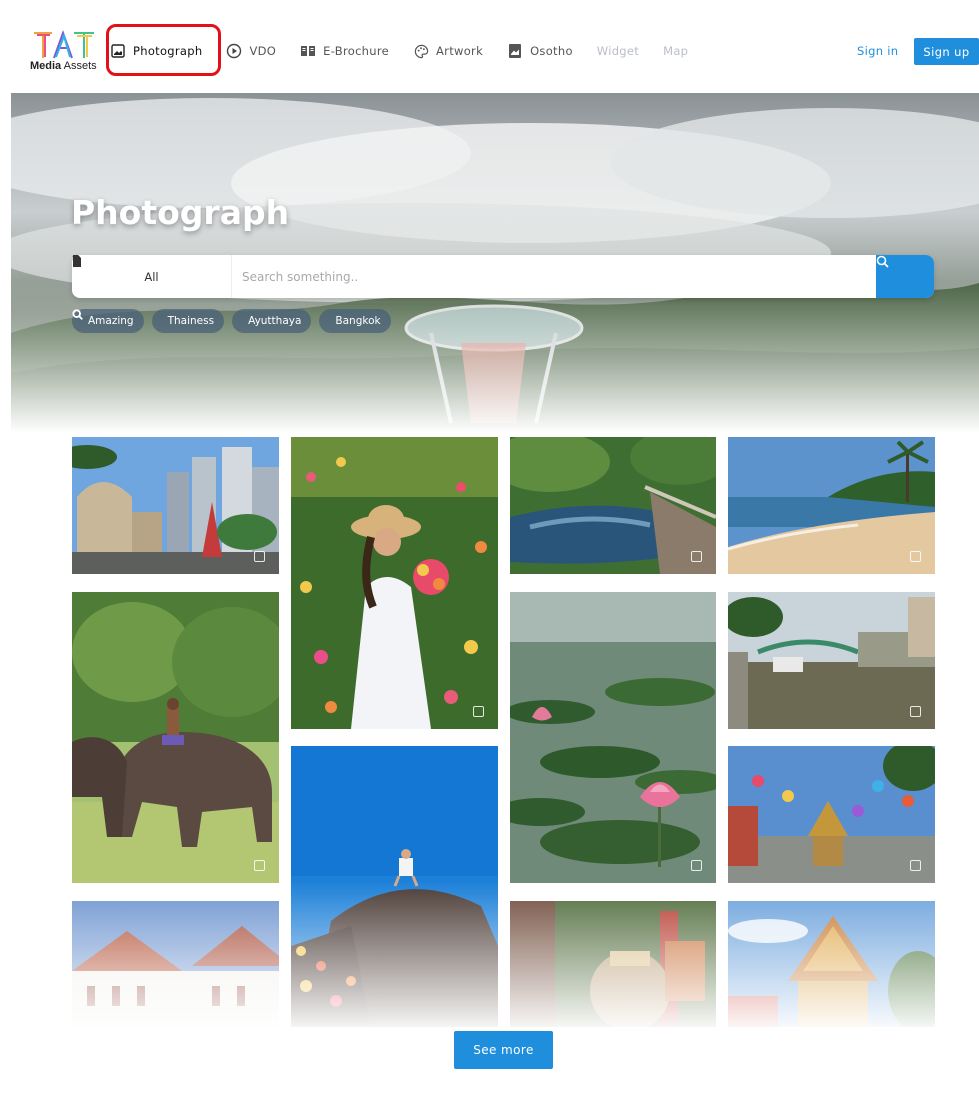  What do you see at coordinates (163, 50) in the screenshot?
I see `active-nav-highlight` at bounding box center [163, 50].